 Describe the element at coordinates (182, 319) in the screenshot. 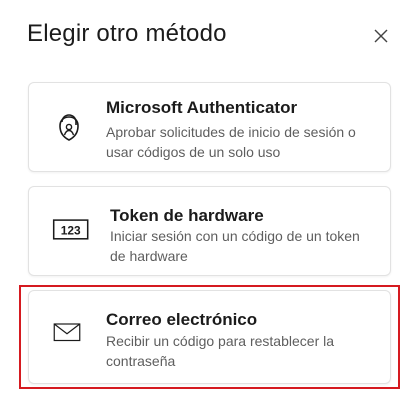

I see `method-title: Correo electrónico` at that location.